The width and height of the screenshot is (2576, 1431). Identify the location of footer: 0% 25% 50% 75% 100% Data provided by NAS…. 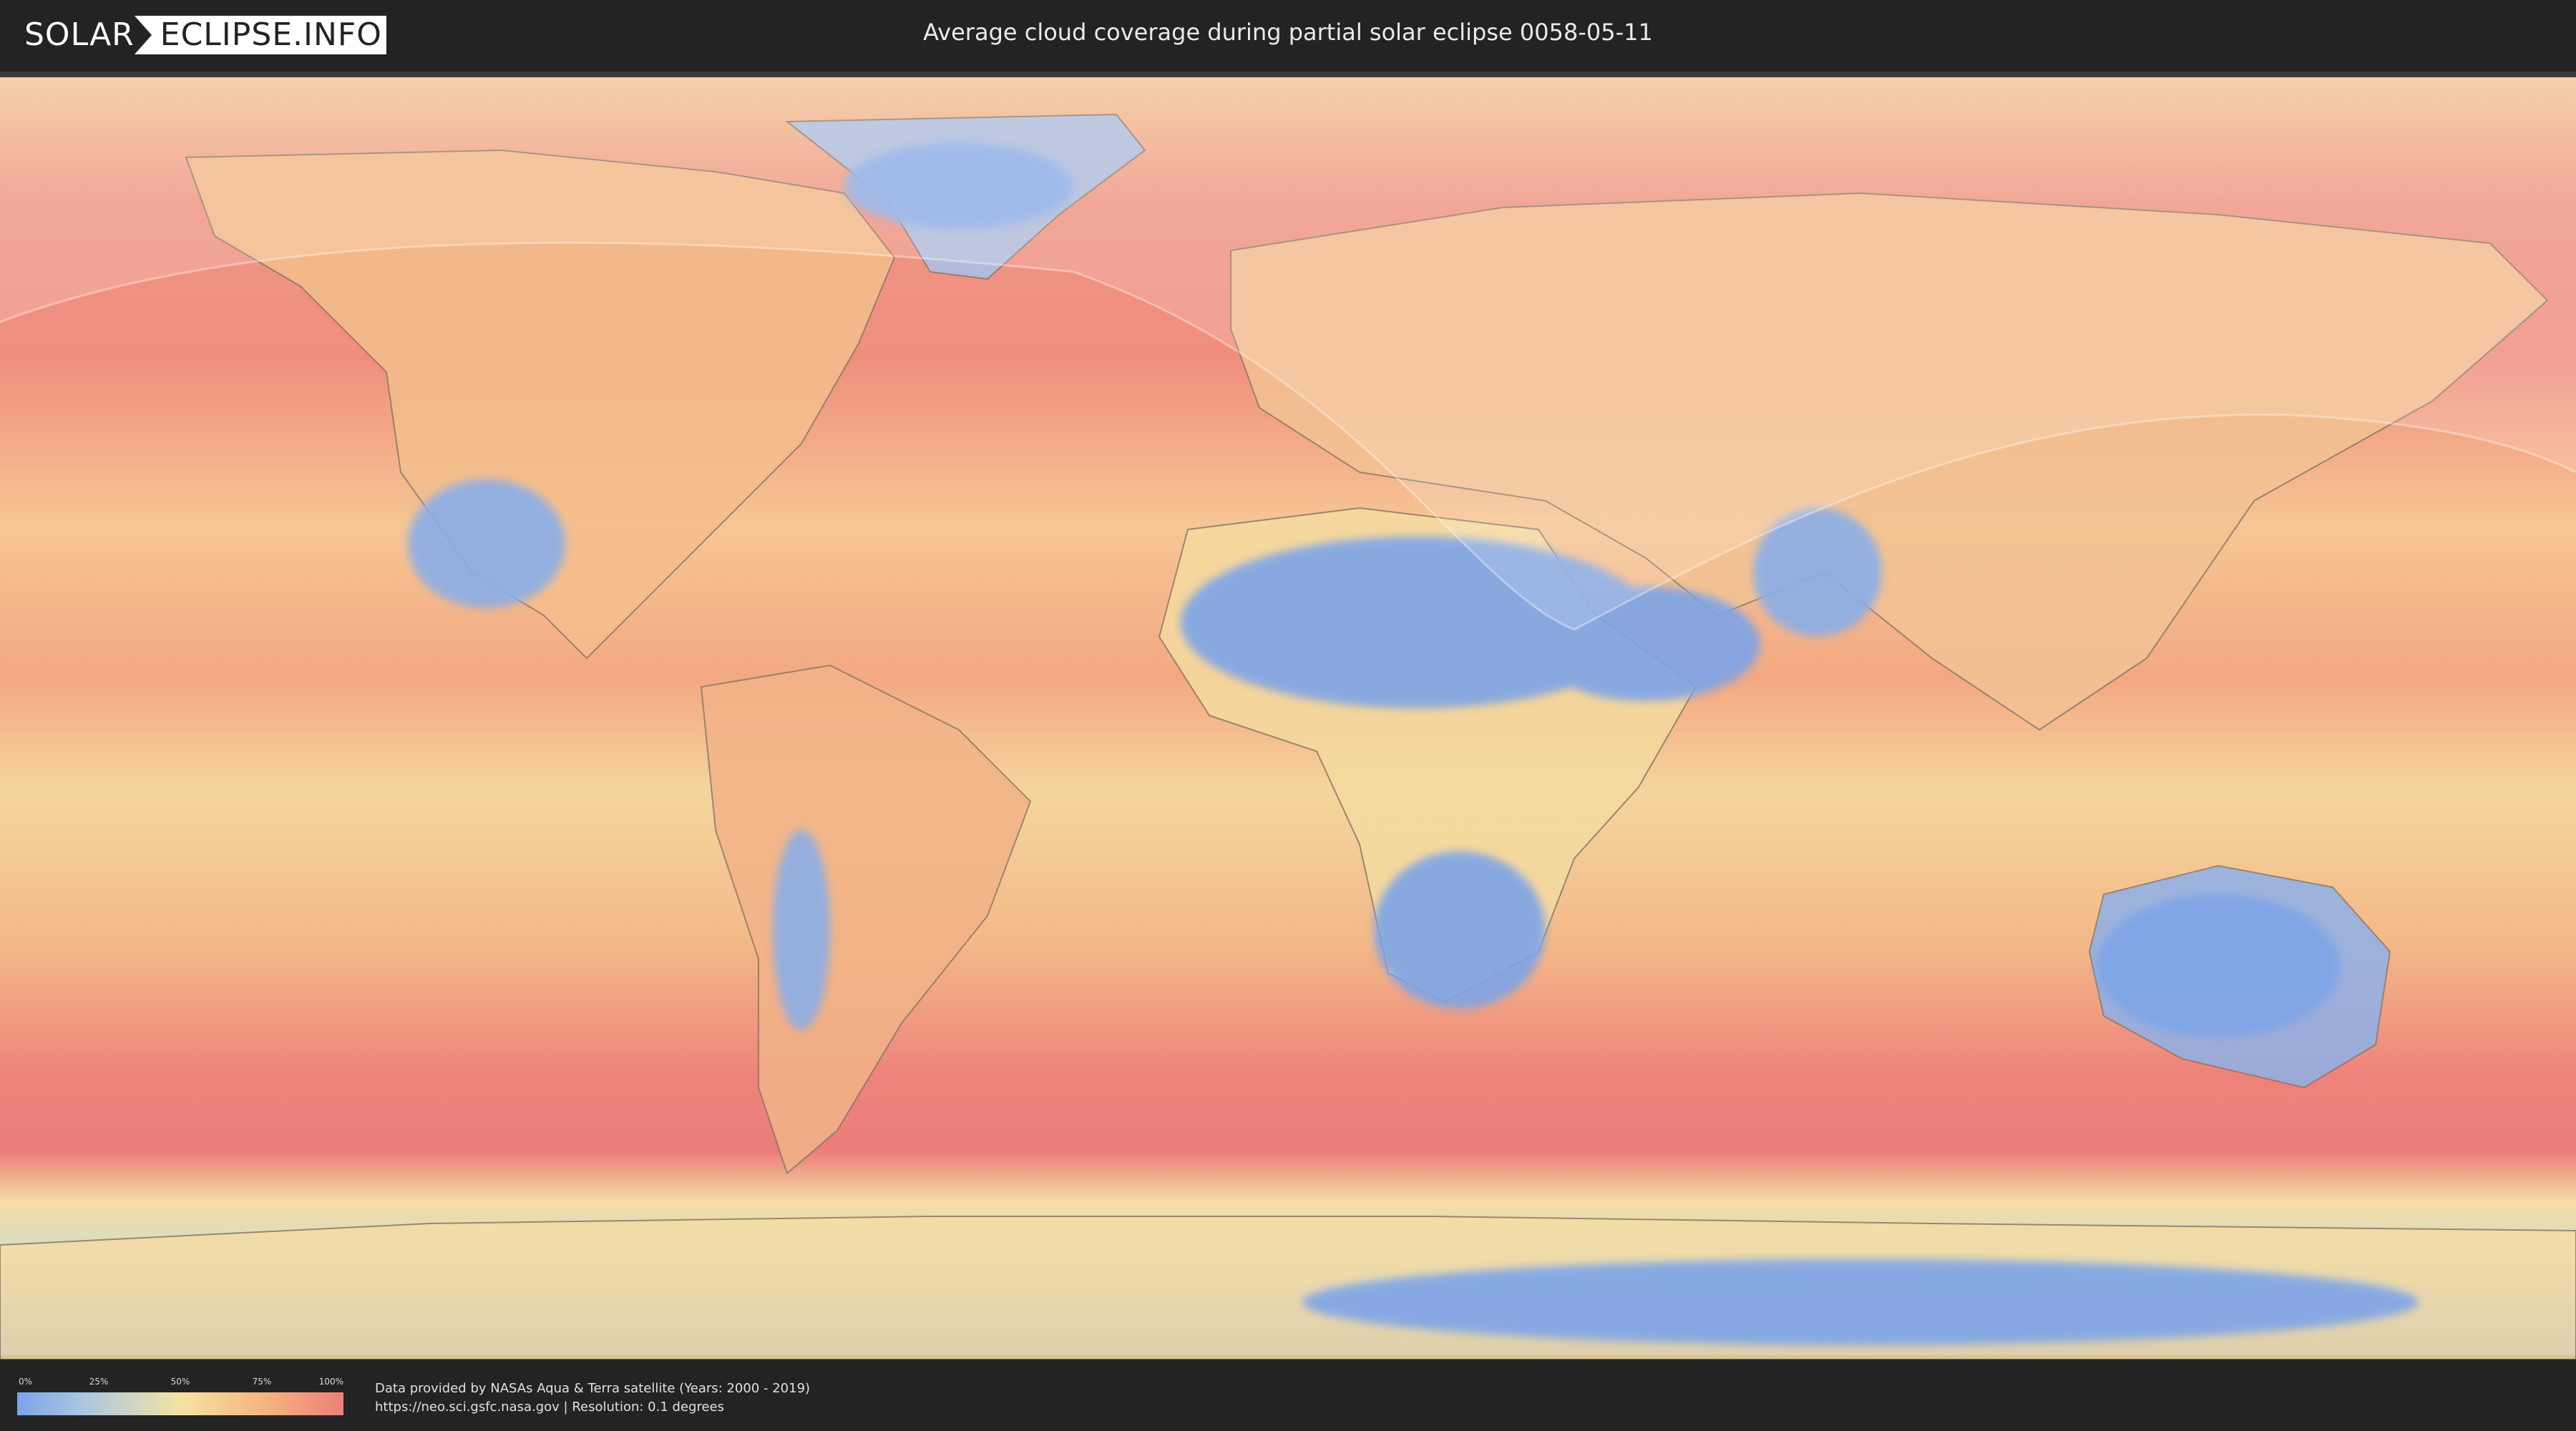
(1288, 1395).